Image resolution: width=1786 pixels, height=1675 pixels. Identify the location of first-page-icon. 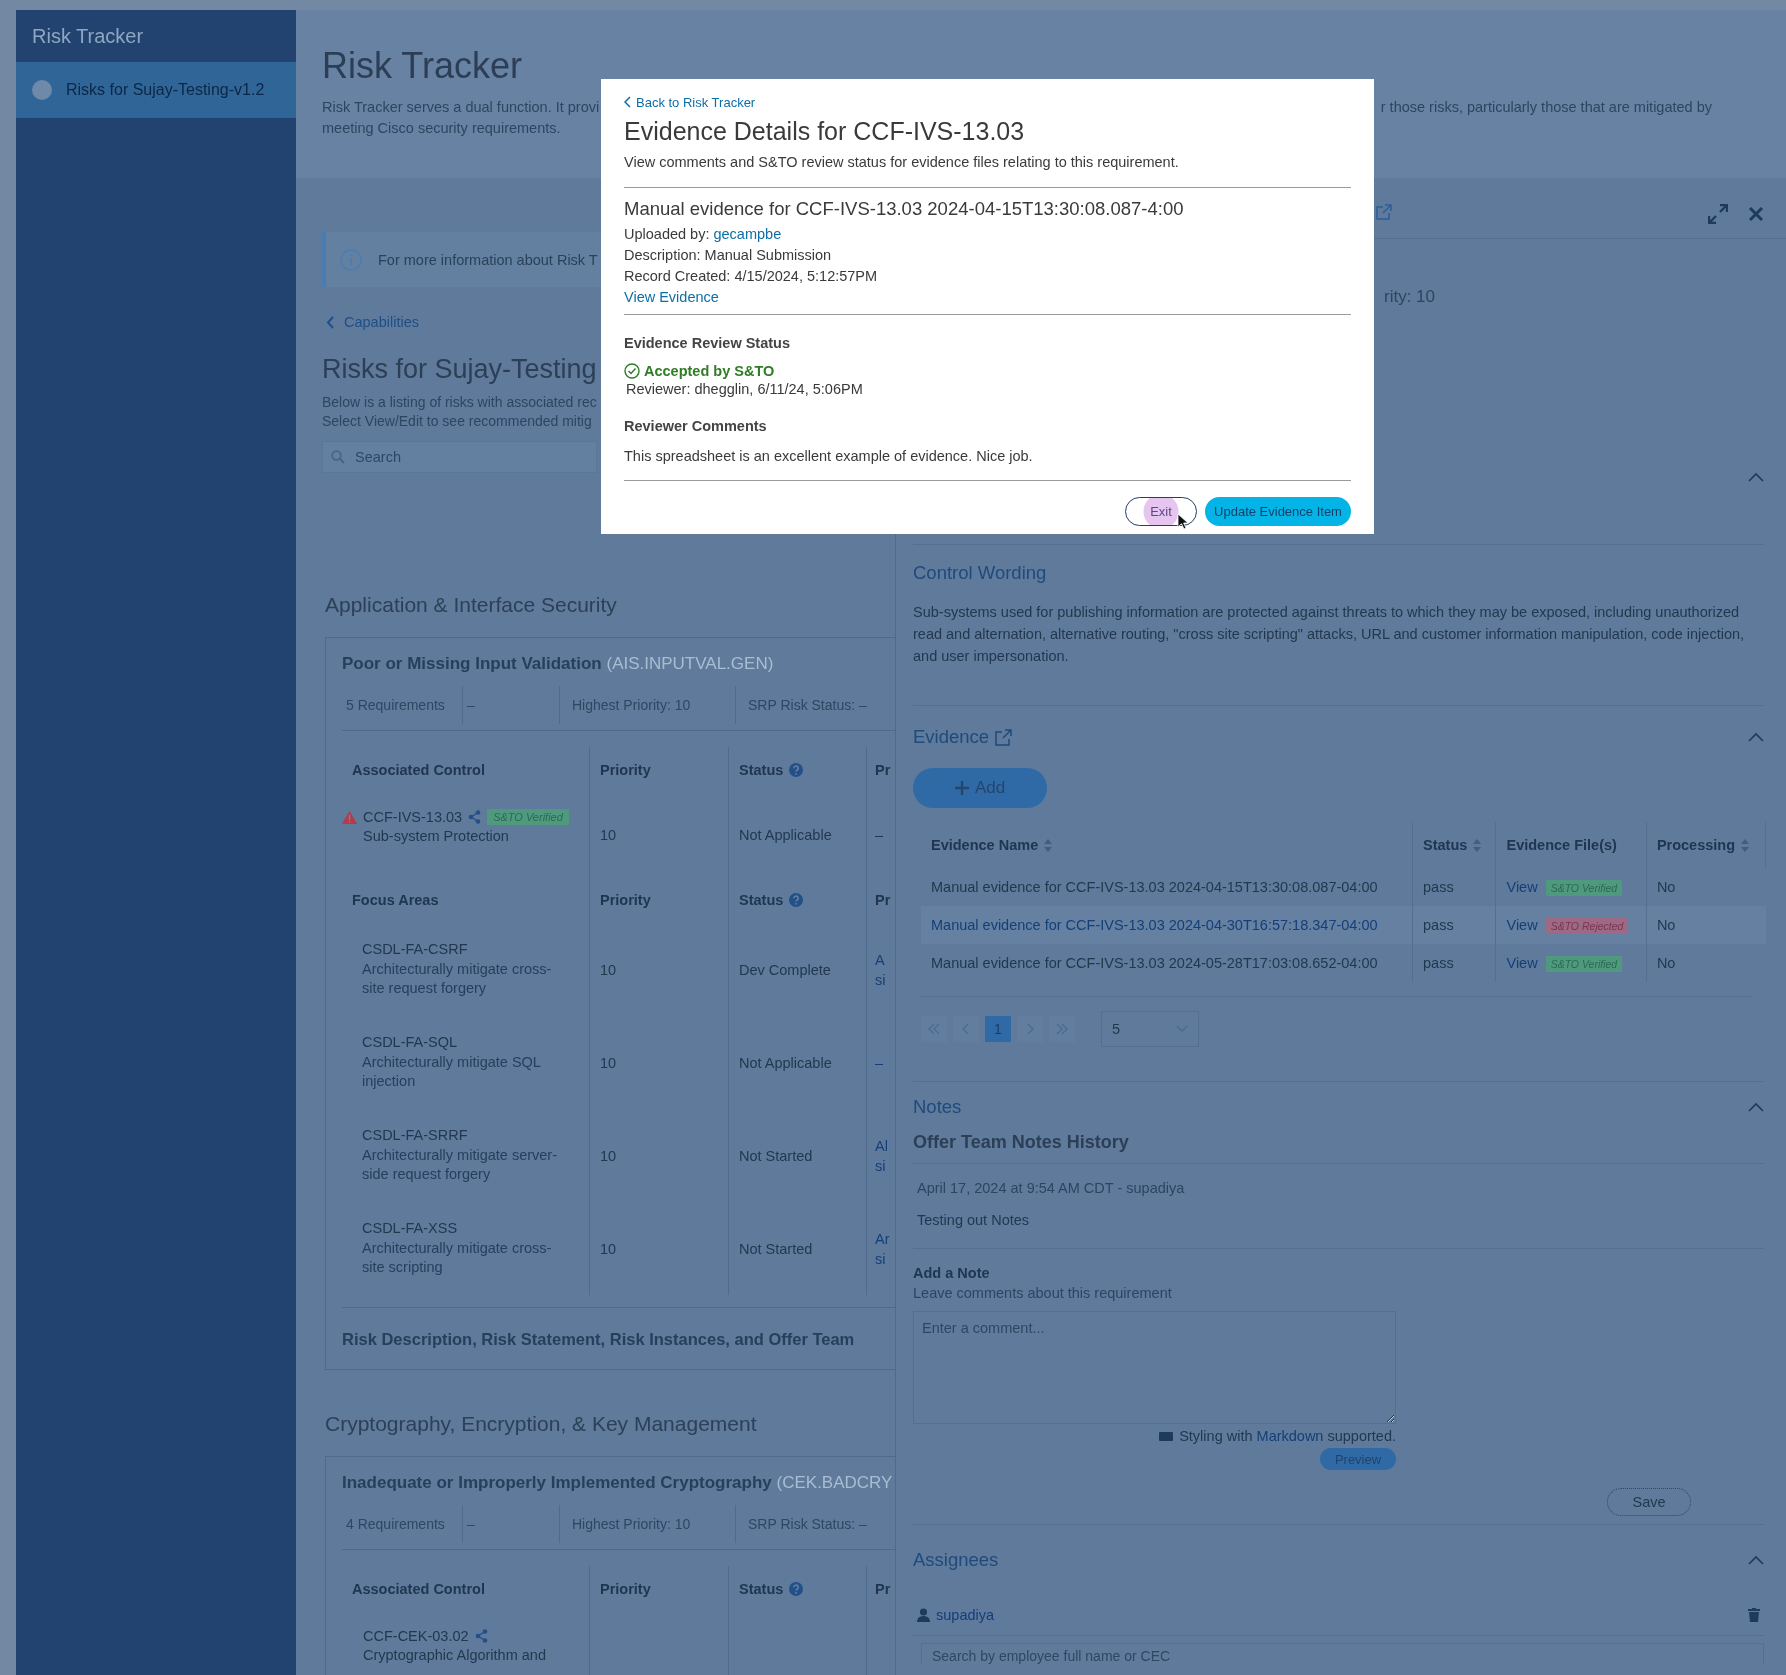
(934, 1029).